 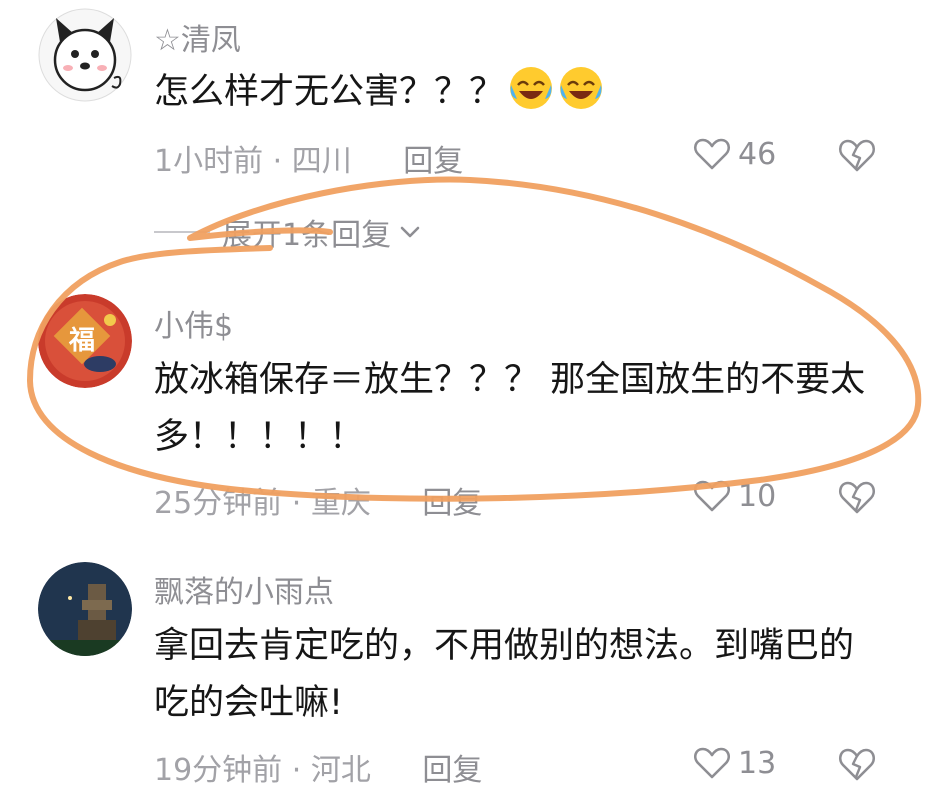 What do you see at coordinates (218, 770) in the screenshot?
I see `comment-time: 19分钟前` at bounding box center [218, 770].